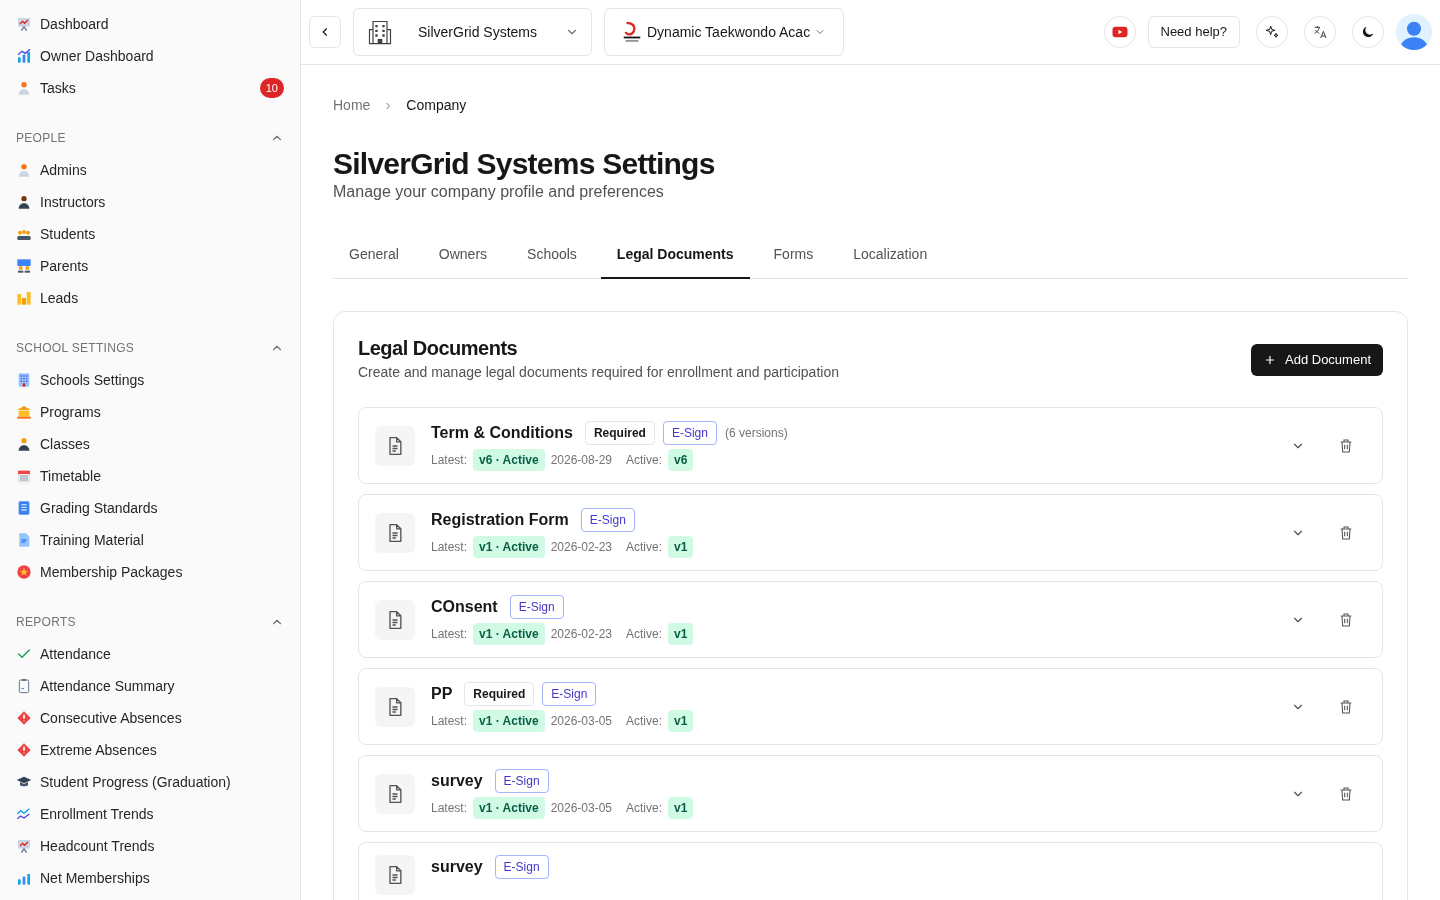 The height and width of the screenshot is (900, 1440). Describe the element at coordinates (150, 508) in the screenshot. I see `sidebar-item: Grading Standards` at that location.